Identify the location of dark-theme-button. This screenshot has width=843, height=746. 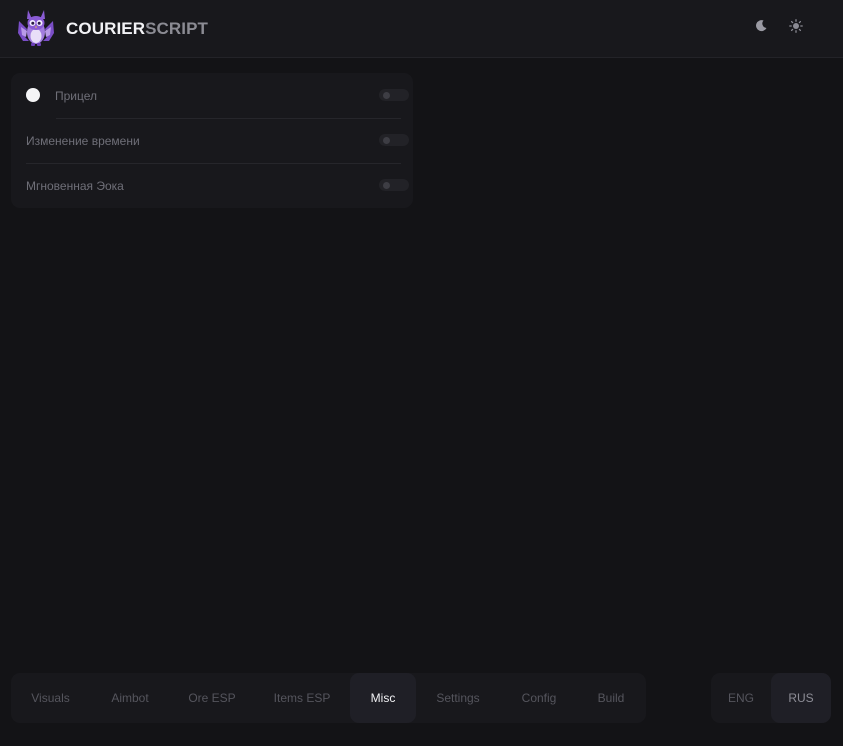
(761, 28).